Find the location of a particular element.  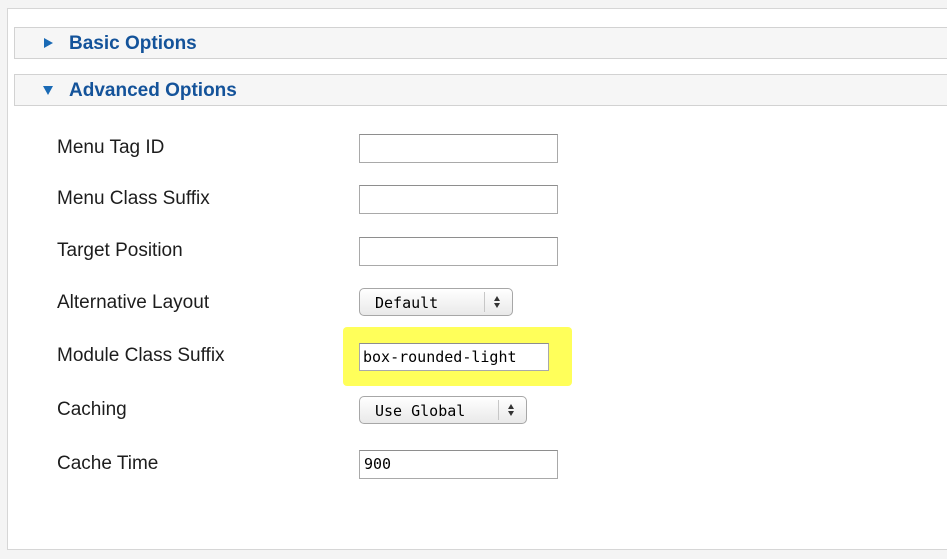

triangle-down-icon is located at coordinates (48, 90).